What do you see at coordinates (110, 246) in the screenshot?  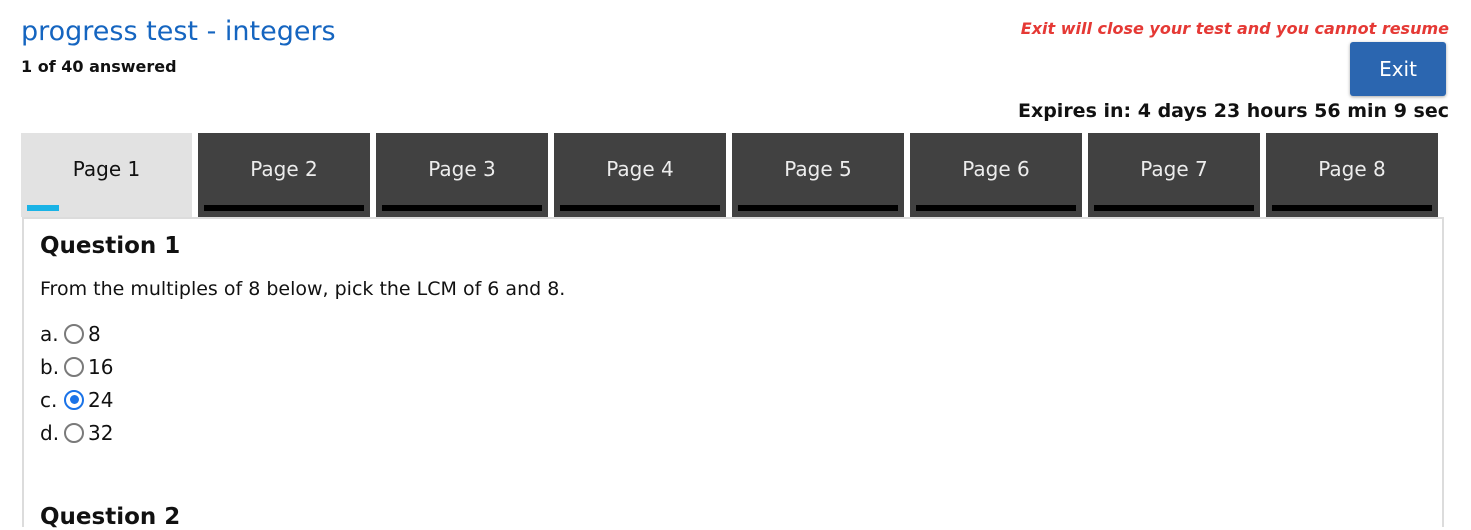 I see `question-title: Question 1` at bounding box center [110, 246].